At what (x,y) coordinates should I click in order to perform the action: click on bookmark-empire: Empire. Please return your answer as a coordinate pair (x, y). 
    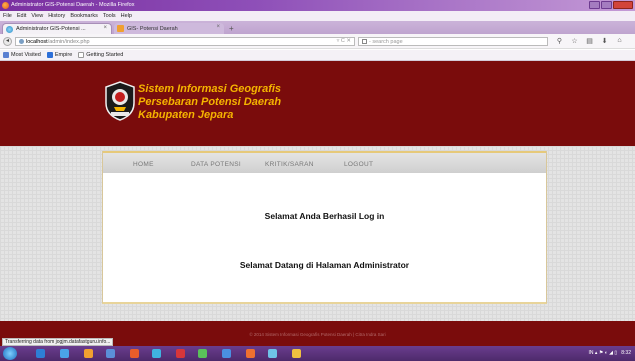
    Looking at the image, I should click on (59, 55).